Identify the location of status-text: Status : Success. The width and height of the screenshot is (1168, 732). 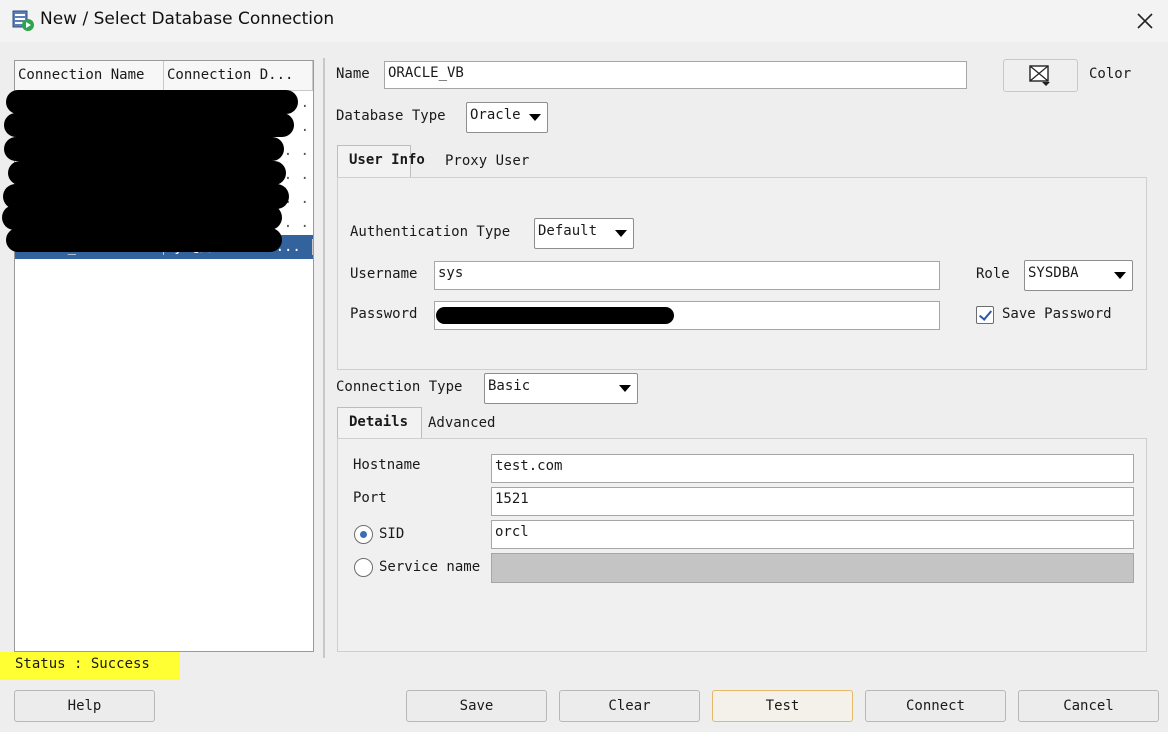
(82, 664).